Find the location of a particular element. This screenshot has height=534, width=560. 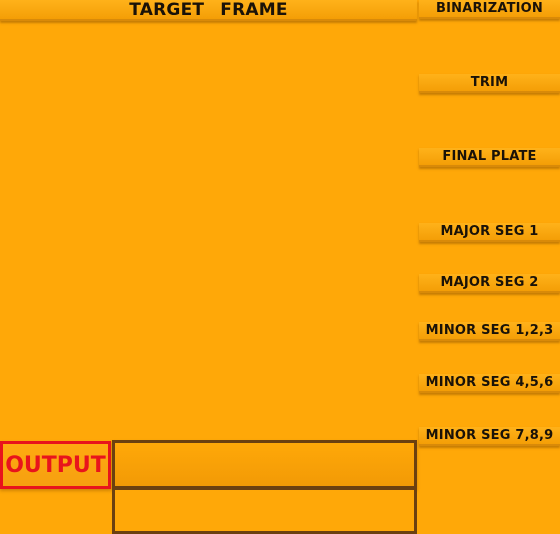

final-plate-button: FINAL PLATE is located at coordinates (489, 157).